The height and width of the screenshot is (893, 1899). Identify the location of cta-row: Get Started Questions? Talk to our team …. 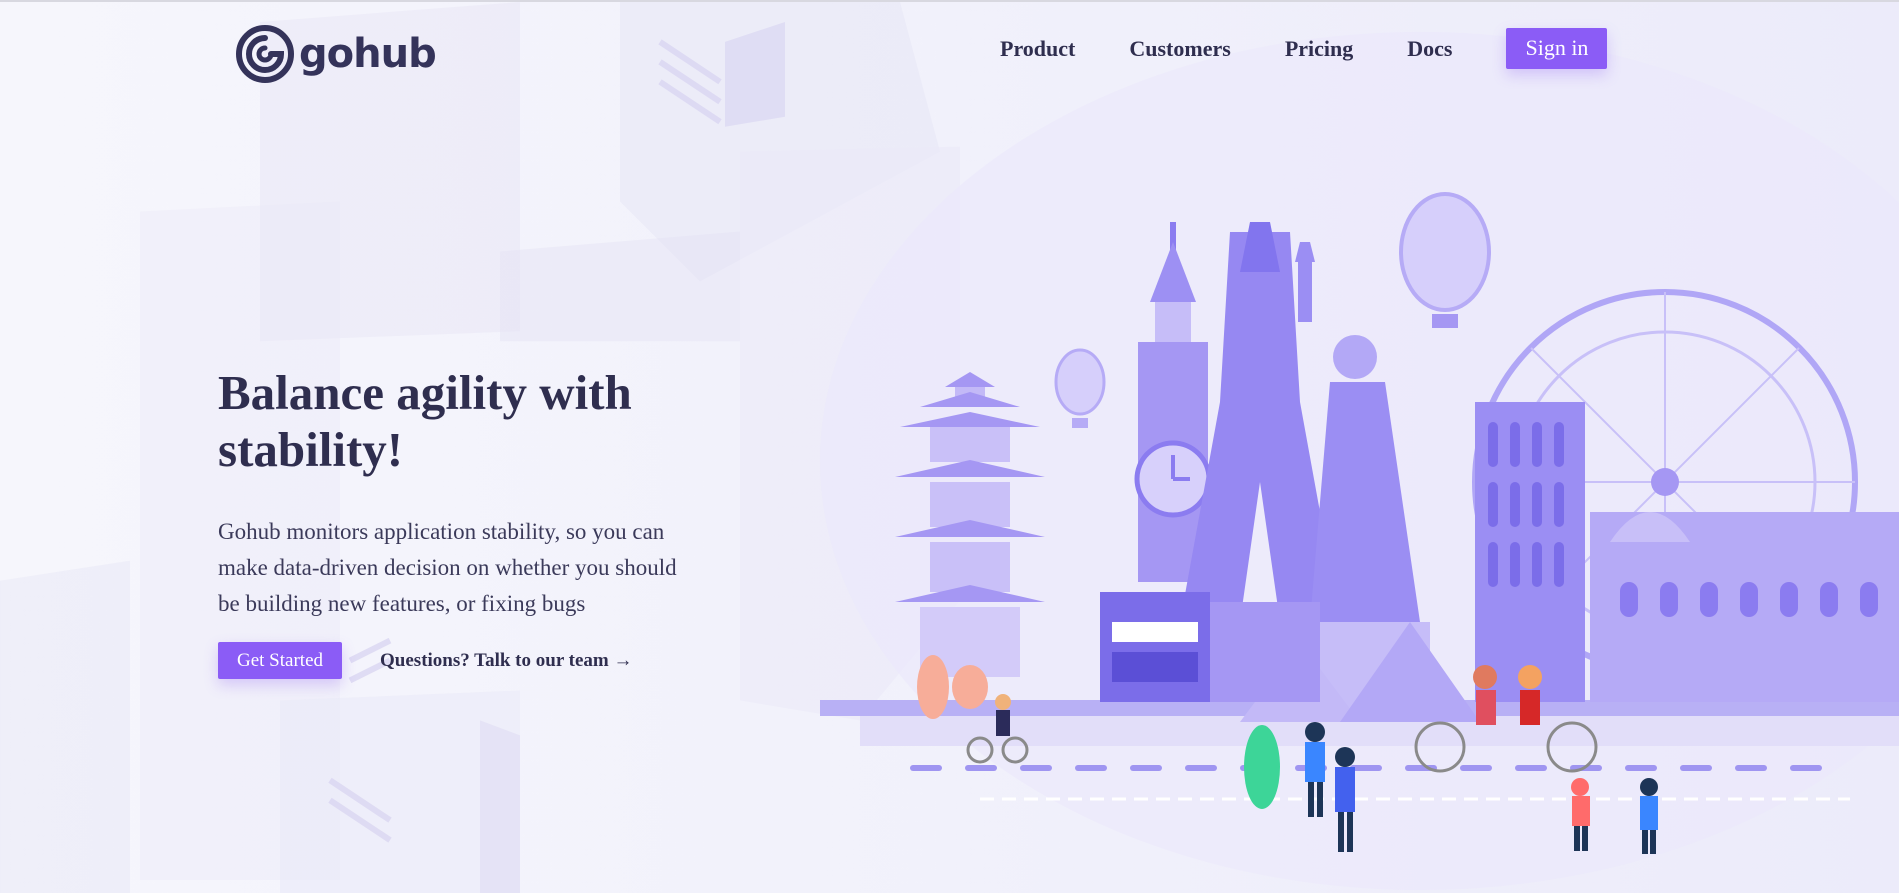
(453, 660).